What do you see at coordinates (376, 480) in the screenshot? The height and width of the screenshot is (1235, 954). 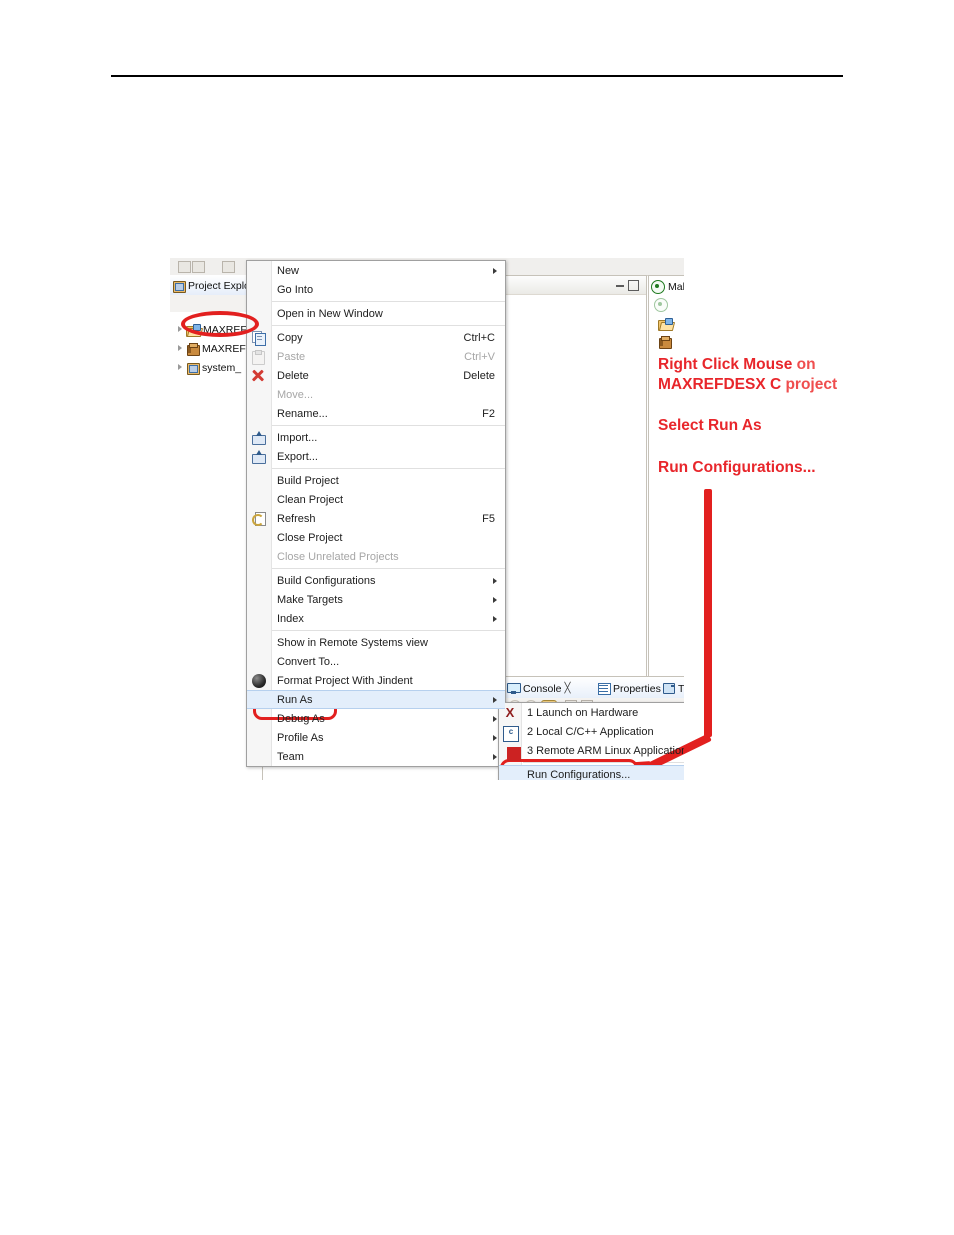 I see `menu-item-build-project: Build Project` at bounding box center [376, 480].